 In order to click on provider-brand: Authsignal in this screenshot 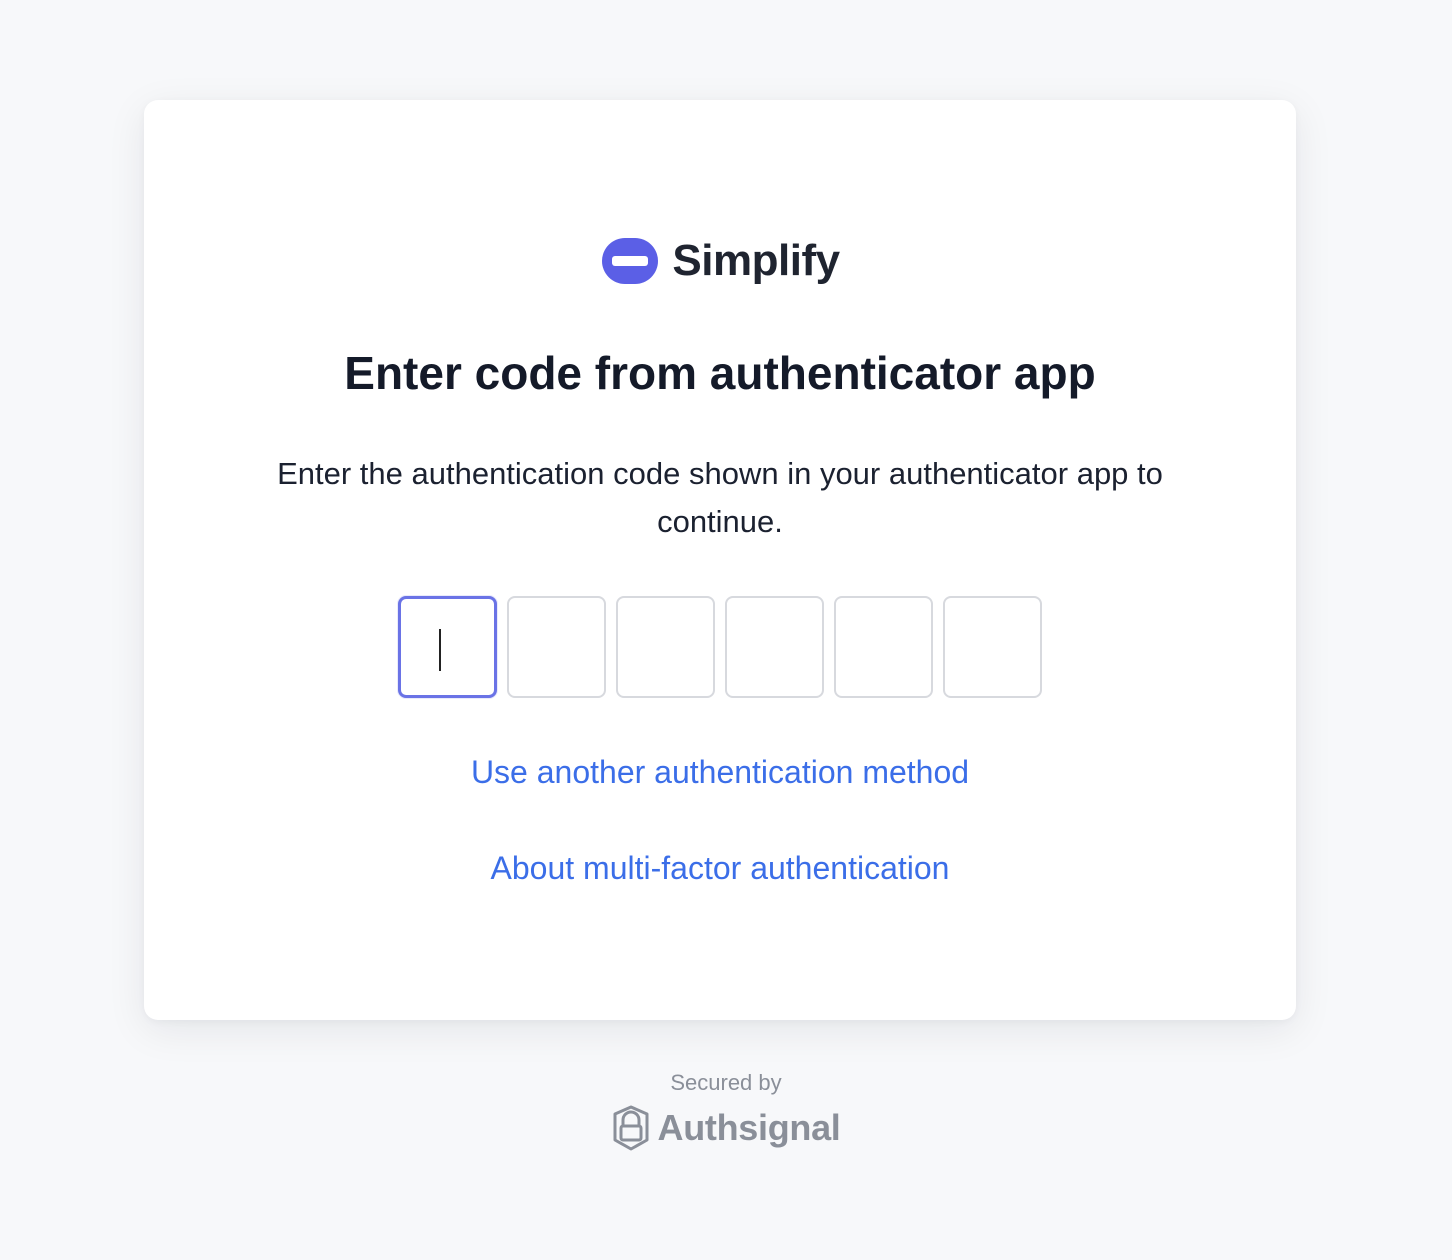, I will do `click(726, 1128)`.